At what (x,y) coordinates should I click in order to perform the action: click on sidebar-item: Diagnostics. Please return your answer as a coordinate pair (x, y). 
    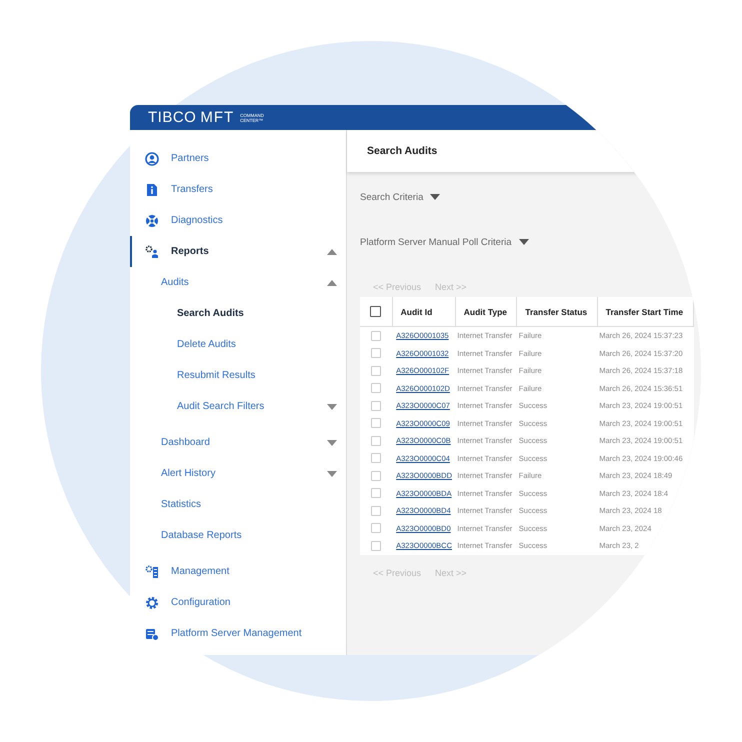
    Looking at the image, I should click on (238, 220).